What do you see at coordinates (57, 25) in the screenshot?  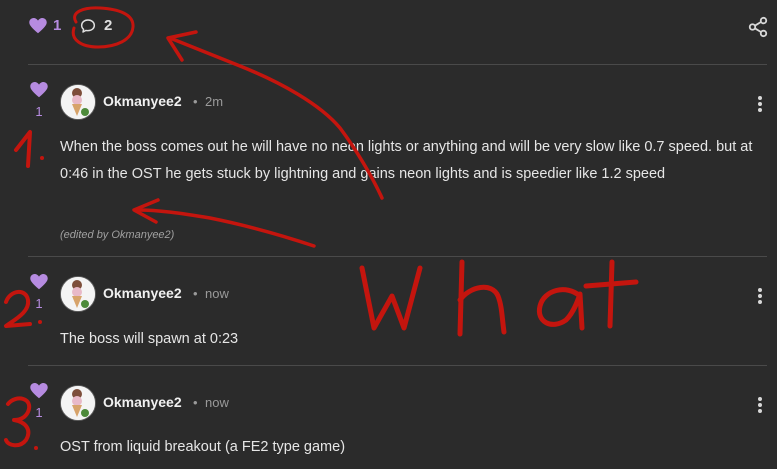 I see `post-like-count: 1` at bounding box center [57, 25].